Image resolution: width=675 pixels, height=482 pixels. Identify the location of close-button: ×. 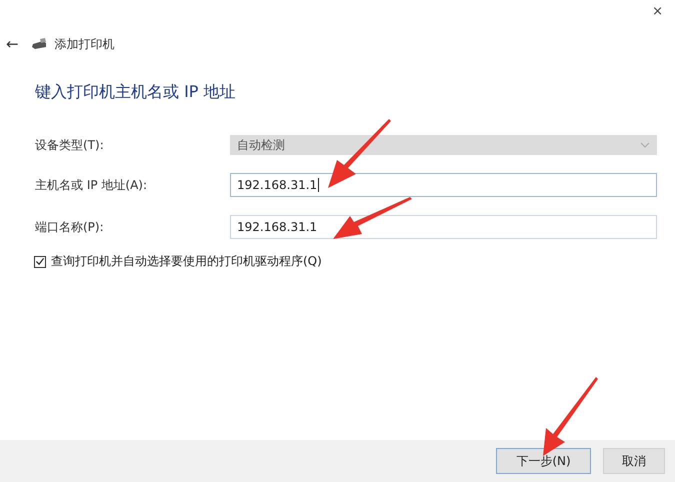
(657, 14).